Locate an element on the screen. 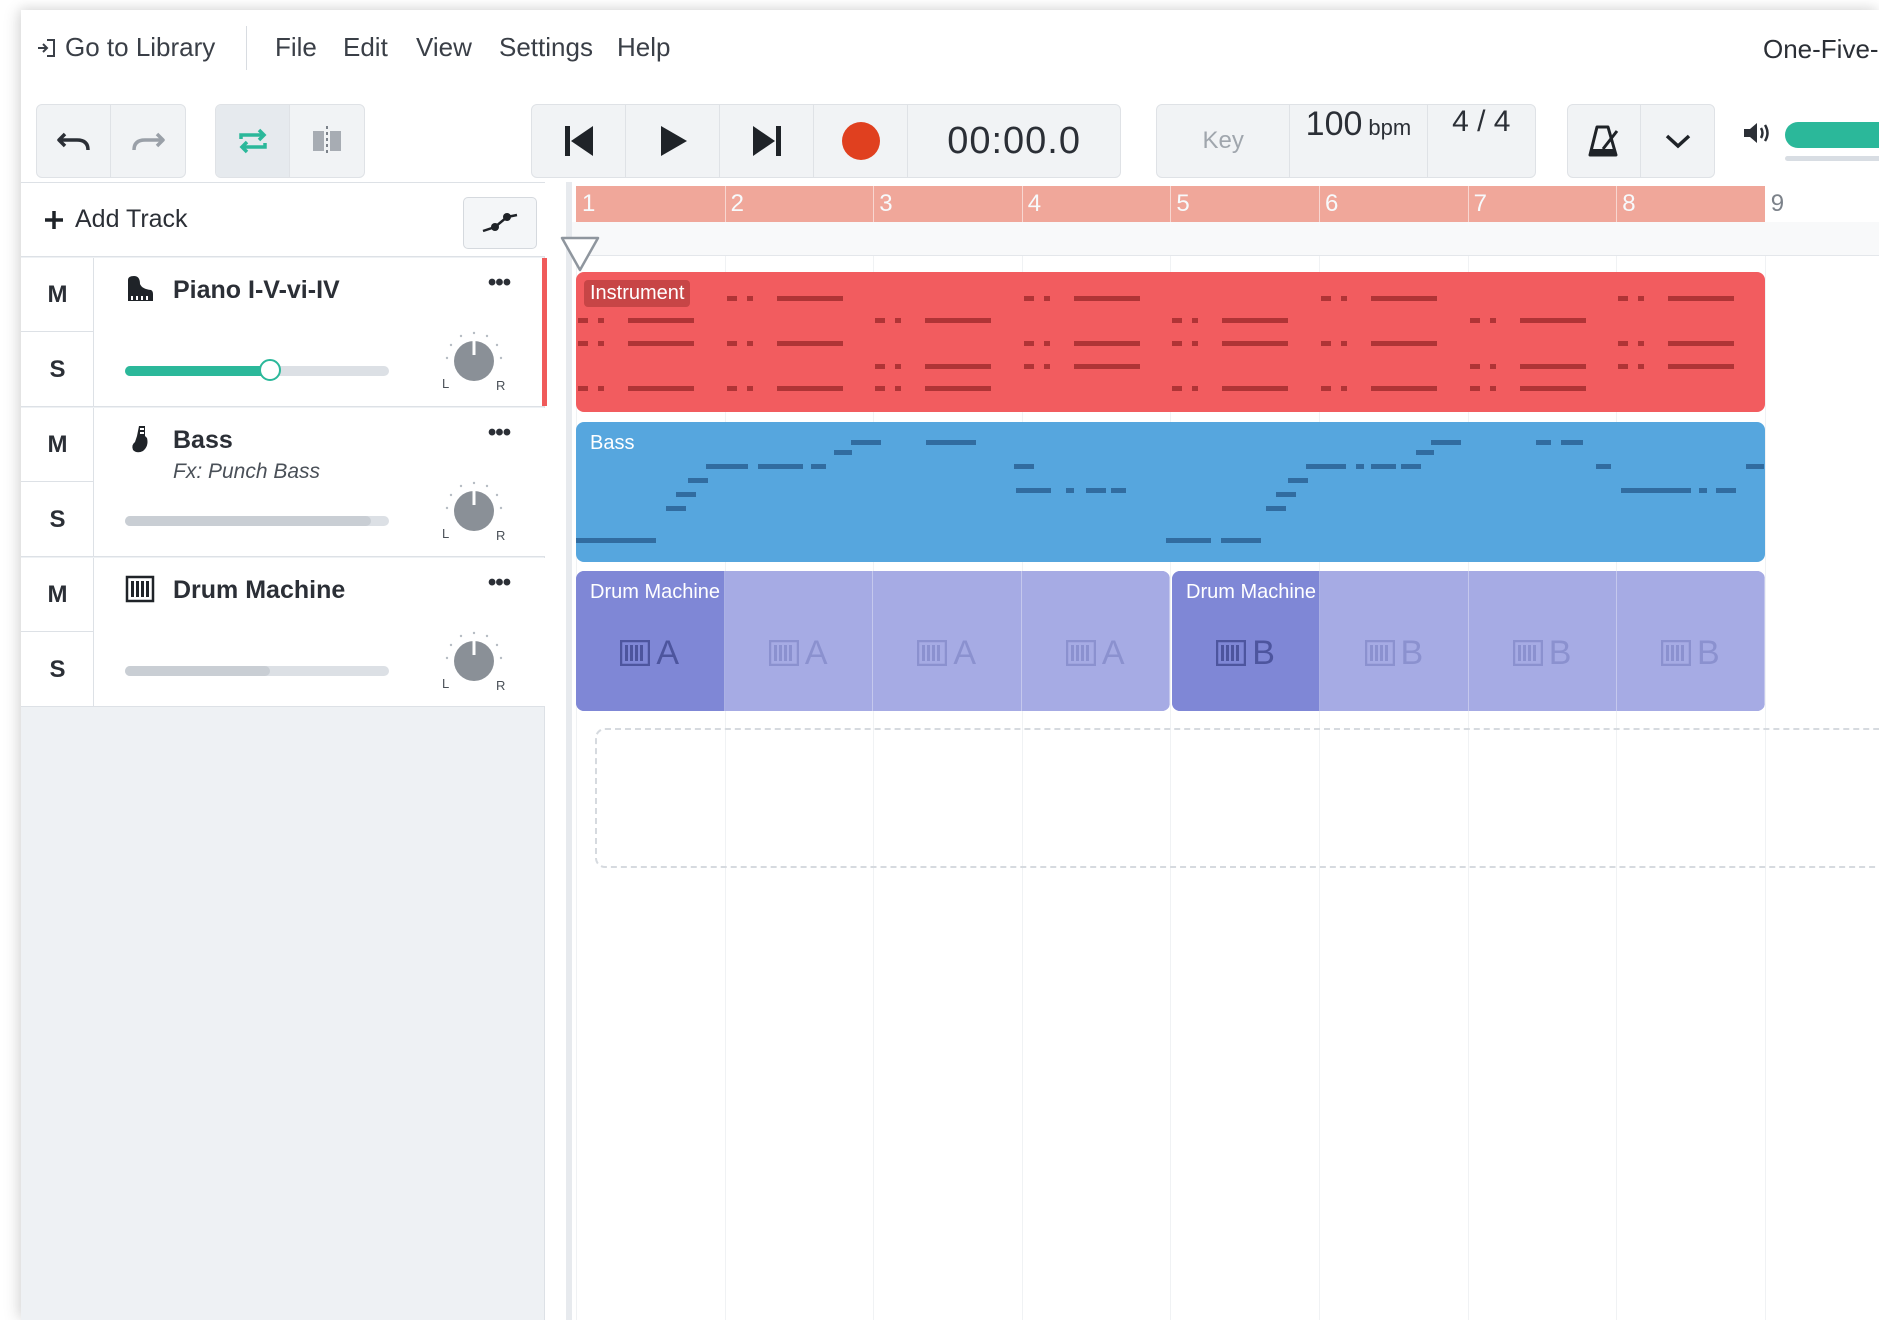 This screenshot has width=1879, height=1320. mute-solo-column: M S is located at coordinates (57, 332).